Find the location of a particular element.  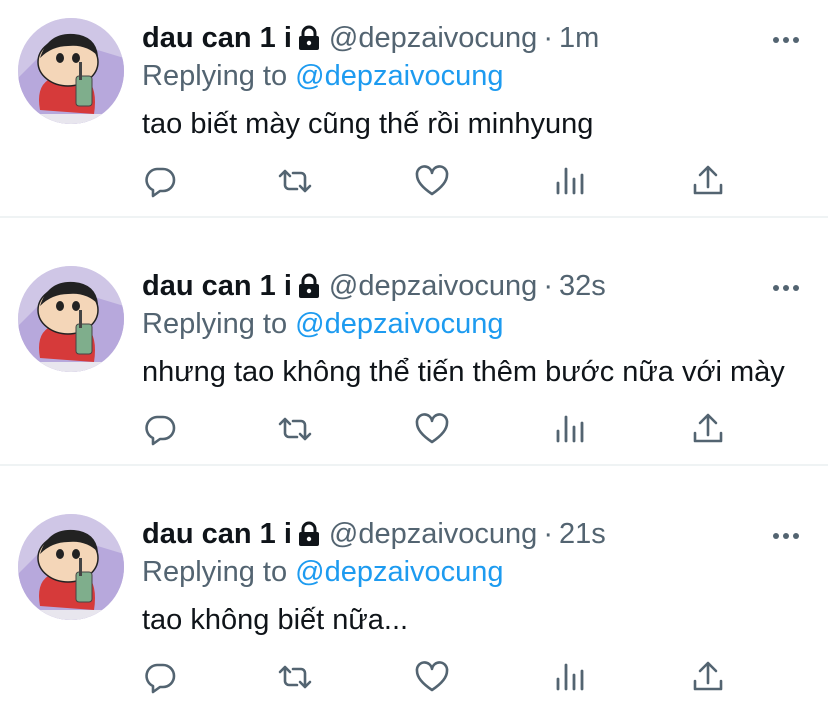

tweet-text: tao biết mày cũng thế rồi minhyung is located at coordinates (368, 124).